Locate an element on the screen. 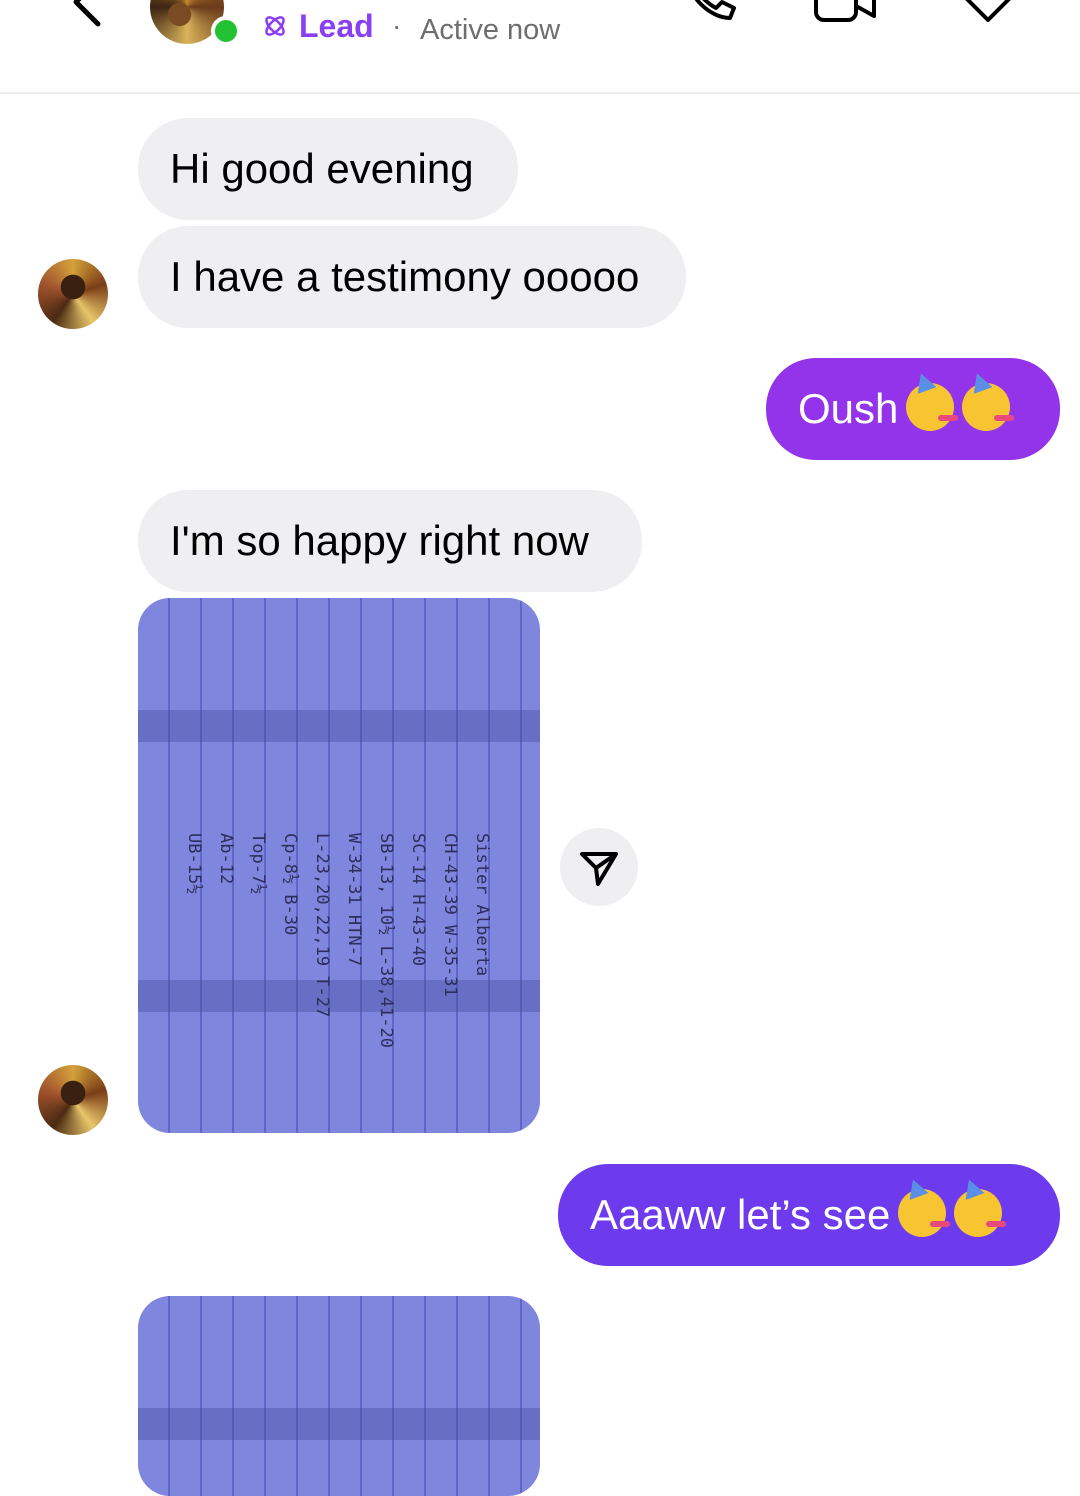 This screenshot has width=1080, height=1496. message-outgoing: Oush is located at coordinates (913, 409).